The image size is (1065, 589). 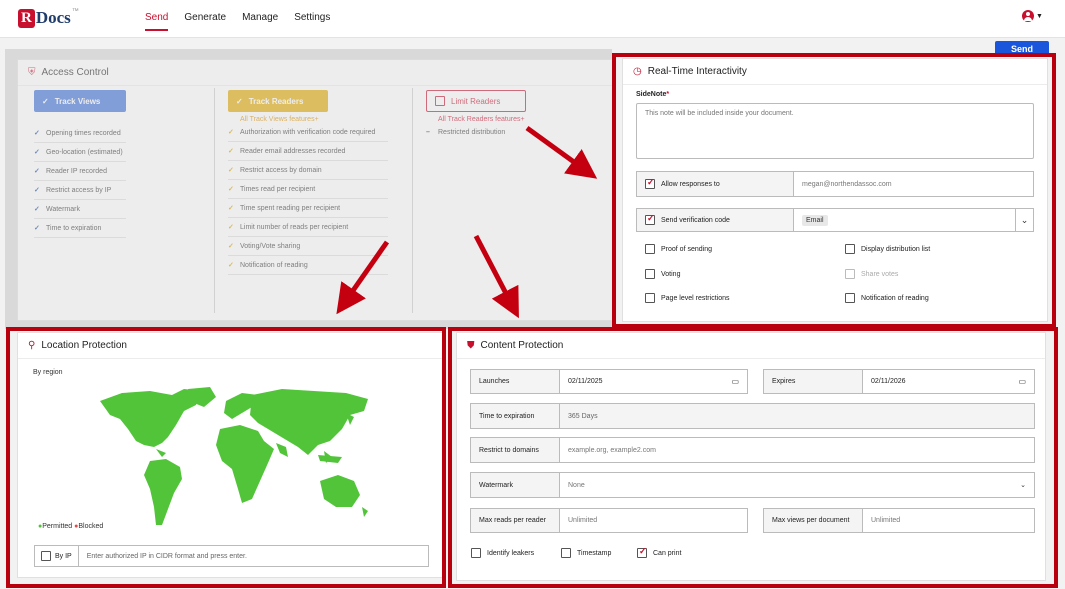 What do you see at coordinates (637, 71) in the screenshot?
I see `clock-icon: ◷` at bounding box center [637, 71].